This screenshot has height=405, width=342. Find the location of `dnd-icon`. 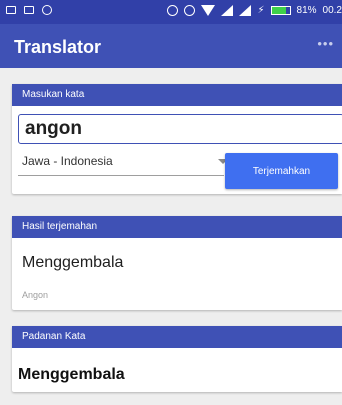

dnd-icon is located at coordinates (173, 10).